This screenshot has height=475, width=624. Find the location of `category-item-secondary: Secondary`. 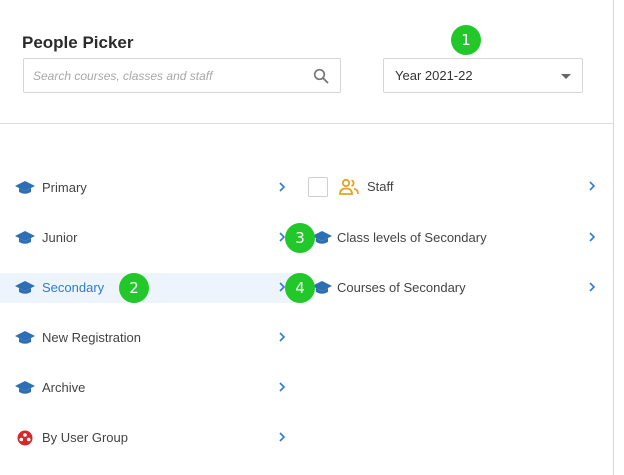

category-item-secondary: Secondary is located at coordinates (150, 288).